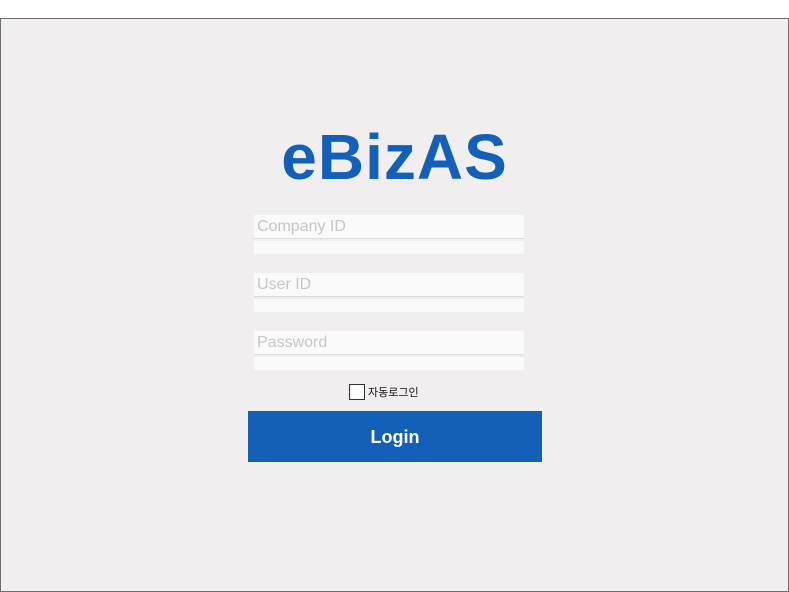  Describe the element at coordinates (389, 343) in the screenshot. I see `password-input` at that location.